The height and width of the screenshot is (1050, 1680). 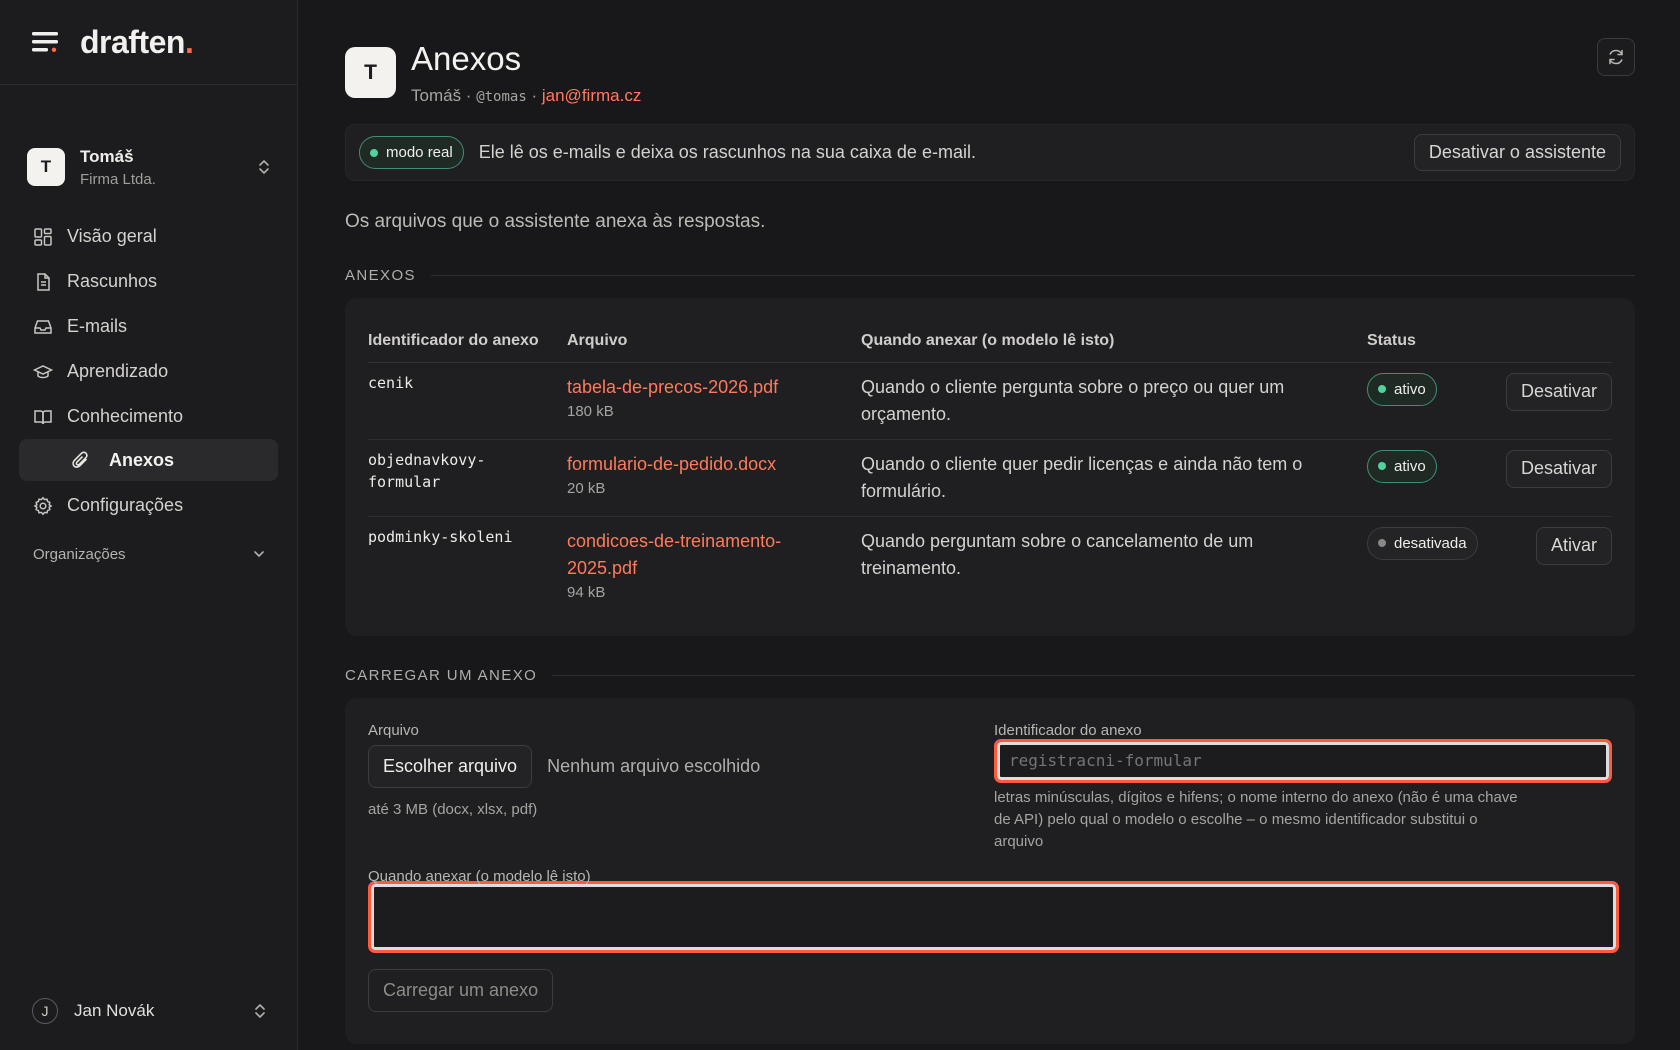 What do you see at coordinates (467, 401) in the screenshot?
I see `attachment-identifier: cenik` at bounding box center [467, 401].